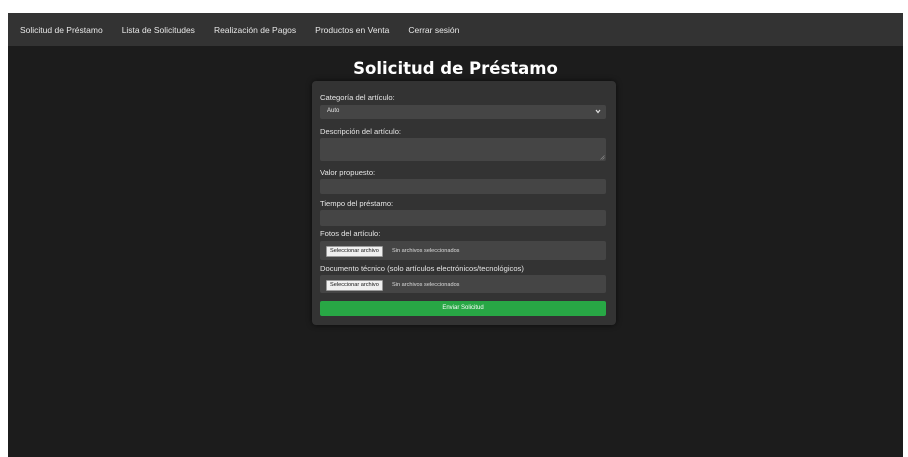 Image resolution: width=908 pixels, height=457 pixels. Describe the element at coordinates (463, 218) in the screenshot. I see `loan-term-input` at that location.